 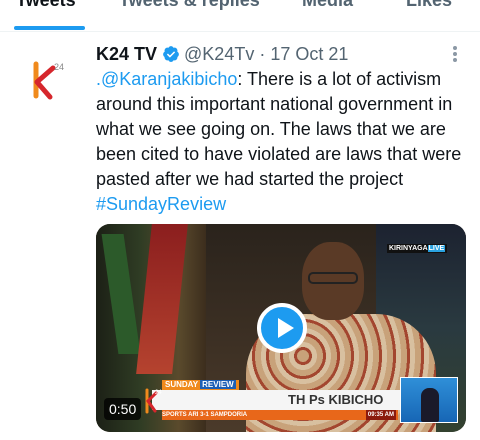 I want to click on news-ticker: SPORTS ARI 3-1 SAMPDORIA 09:35 AM, so click(x=280, y=415).